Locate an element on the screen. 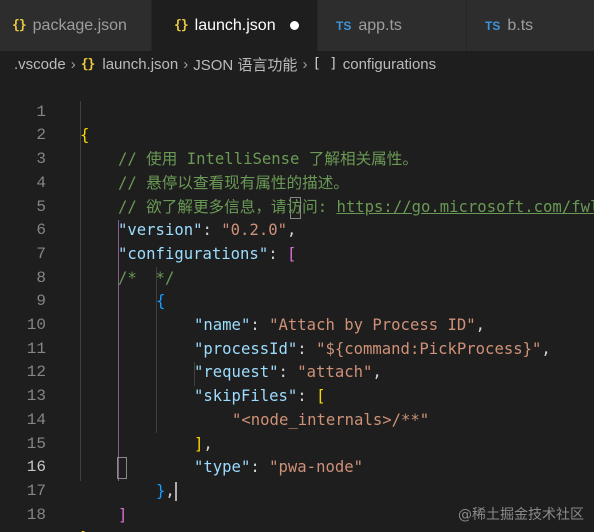 This screenshot has width=594, height=532. code-line: 9 "name": "Attach by Process ID", is located at coordinates (297, 300).